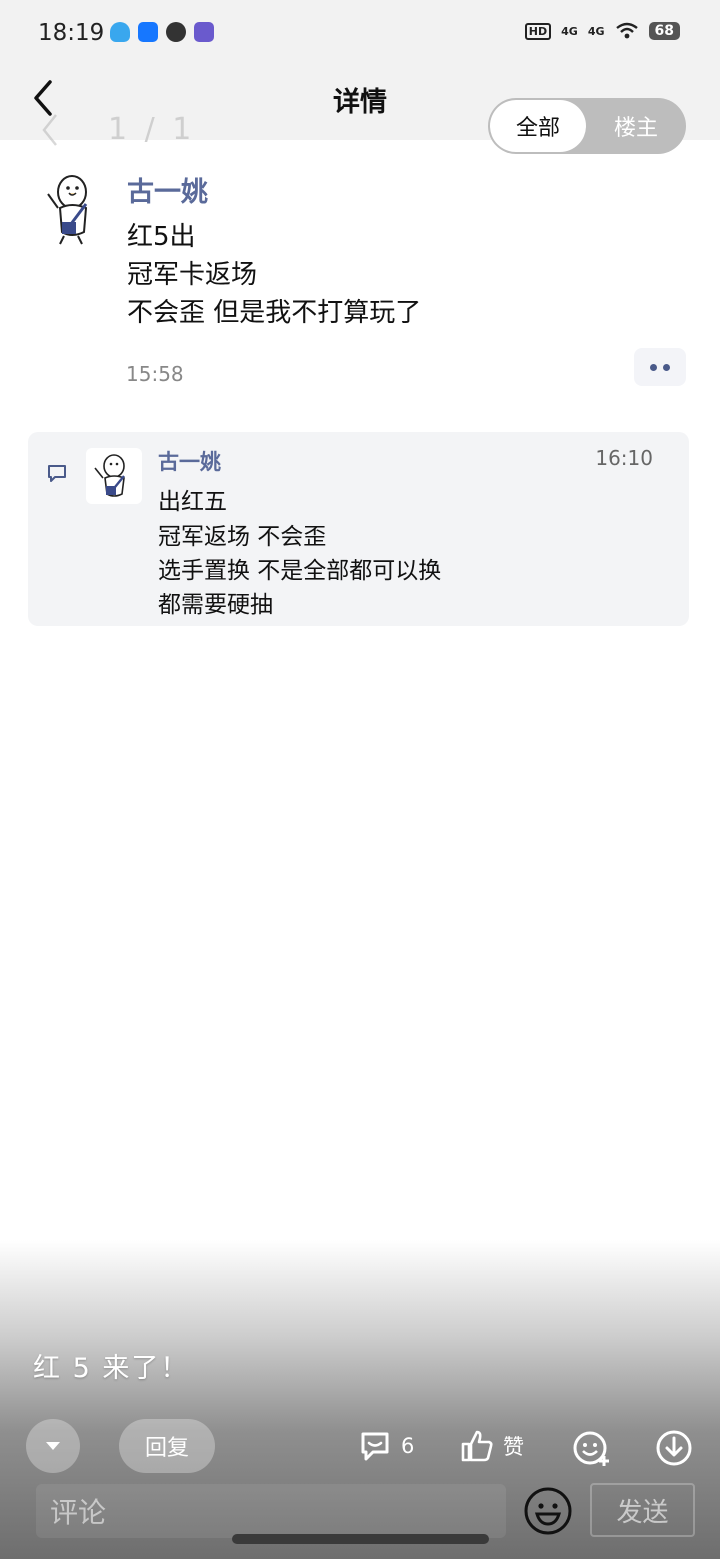 The height and width of the screenshot is (1559, 720). What do you see at coordinates (477, 1446) in the screenshot?
I see `thumbs-up-icon` at bounding box center [477, 1446].